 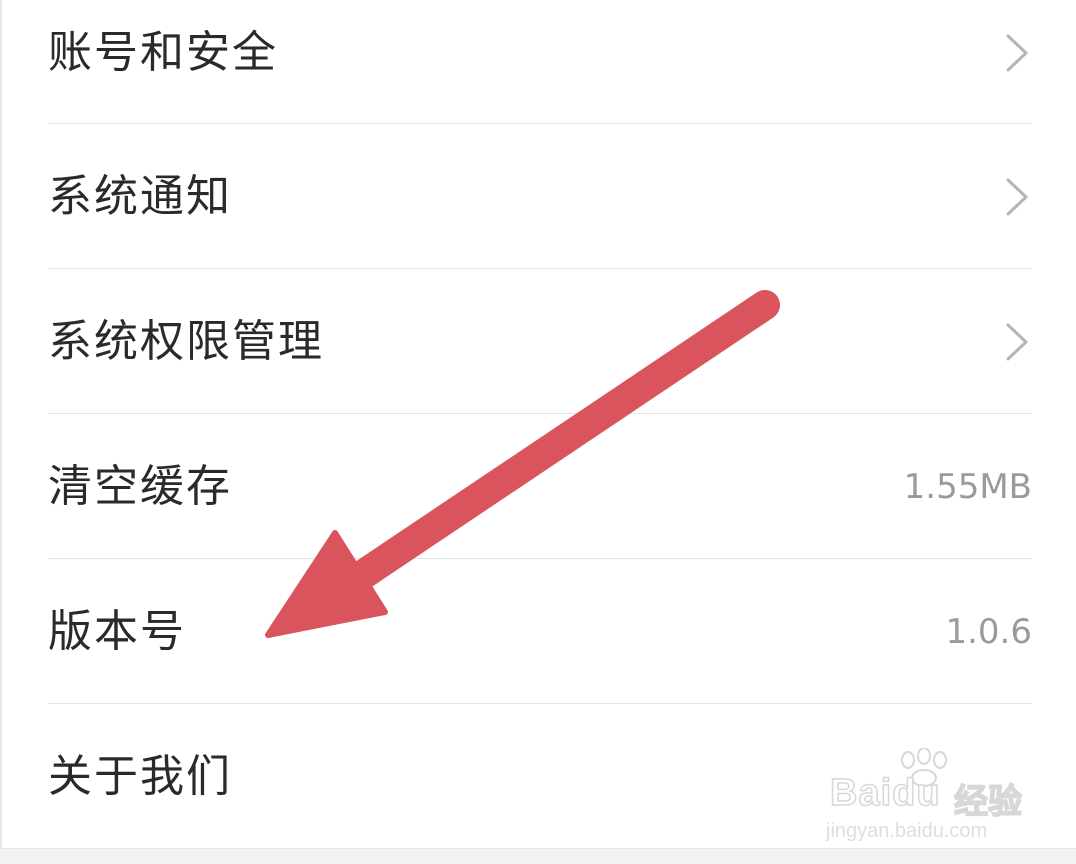 I want to click on row-label: 系统权限管理, so click(x=186, y=341).